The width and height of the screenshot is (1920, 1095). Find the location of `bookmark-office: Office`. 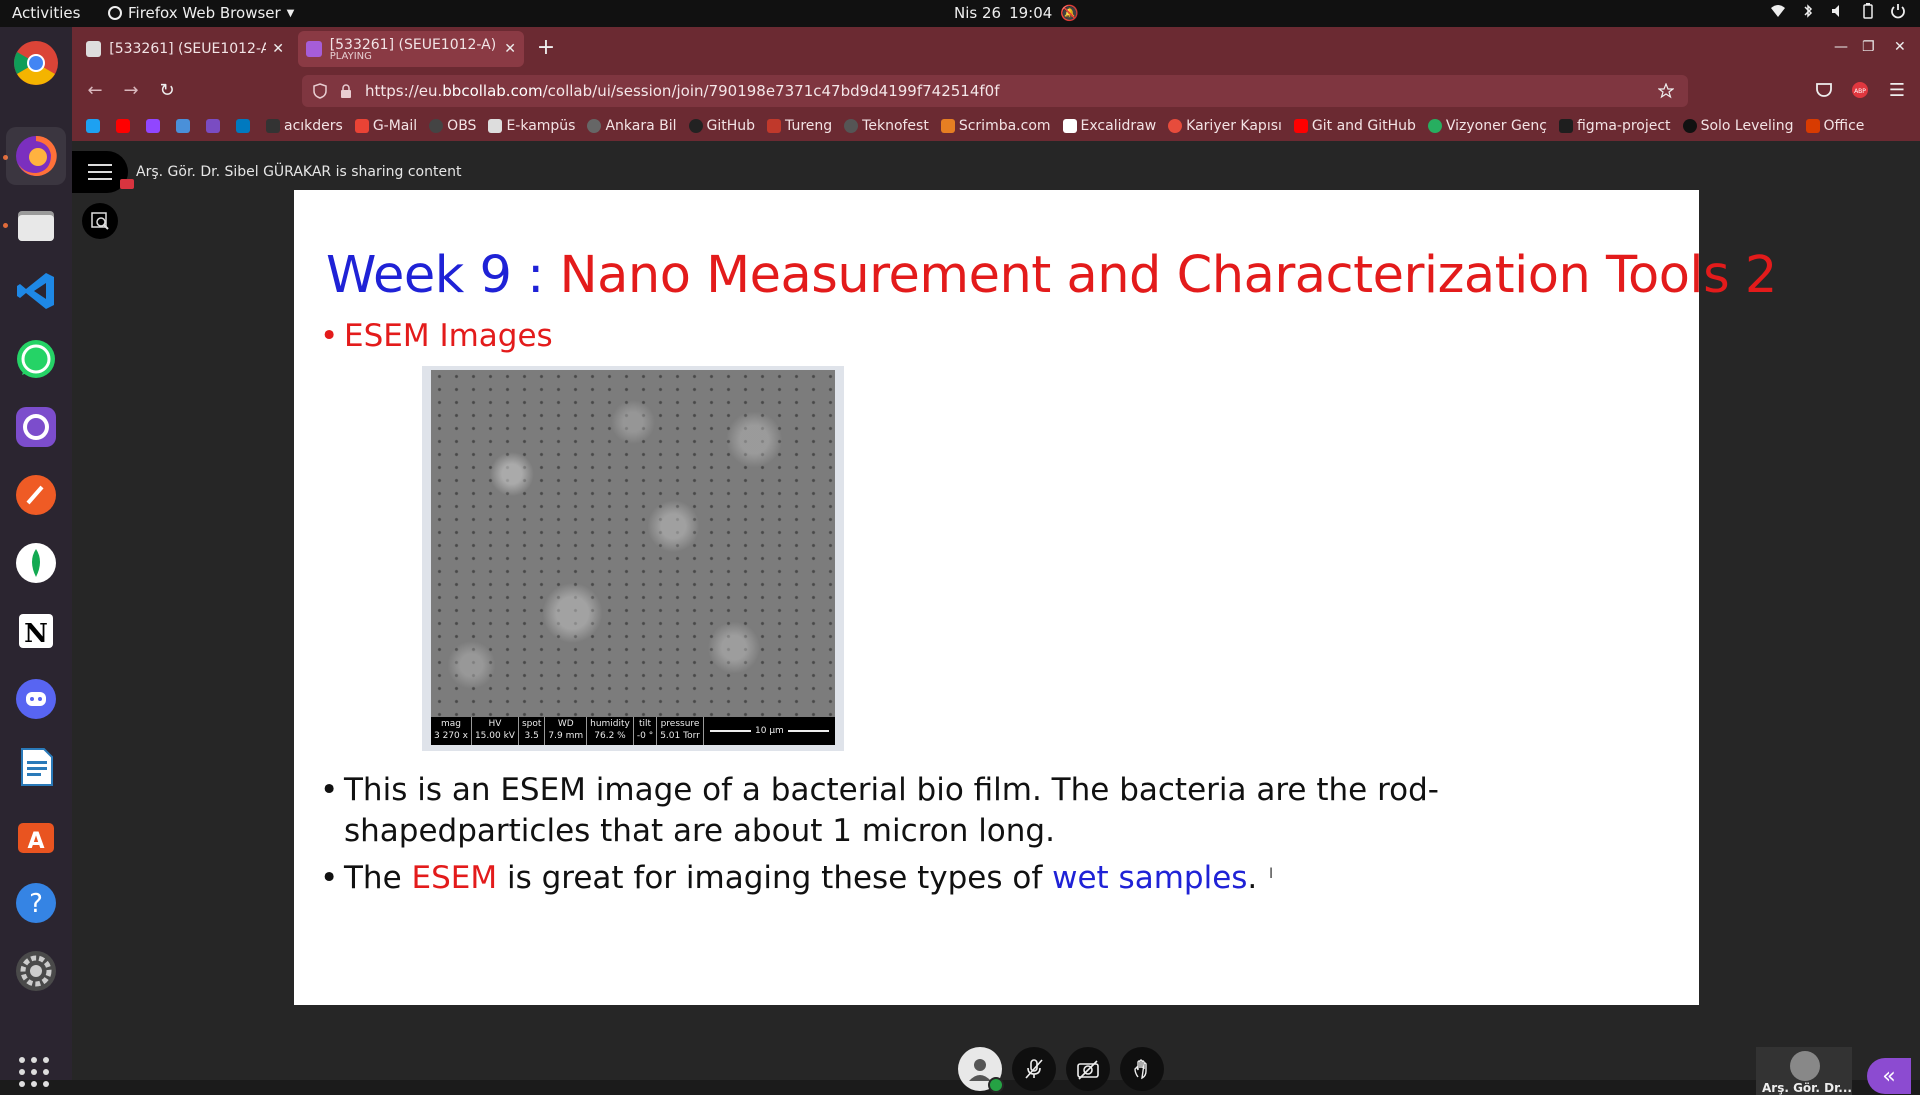

bookmark-office: Office is located at coordinates (1835, 126).